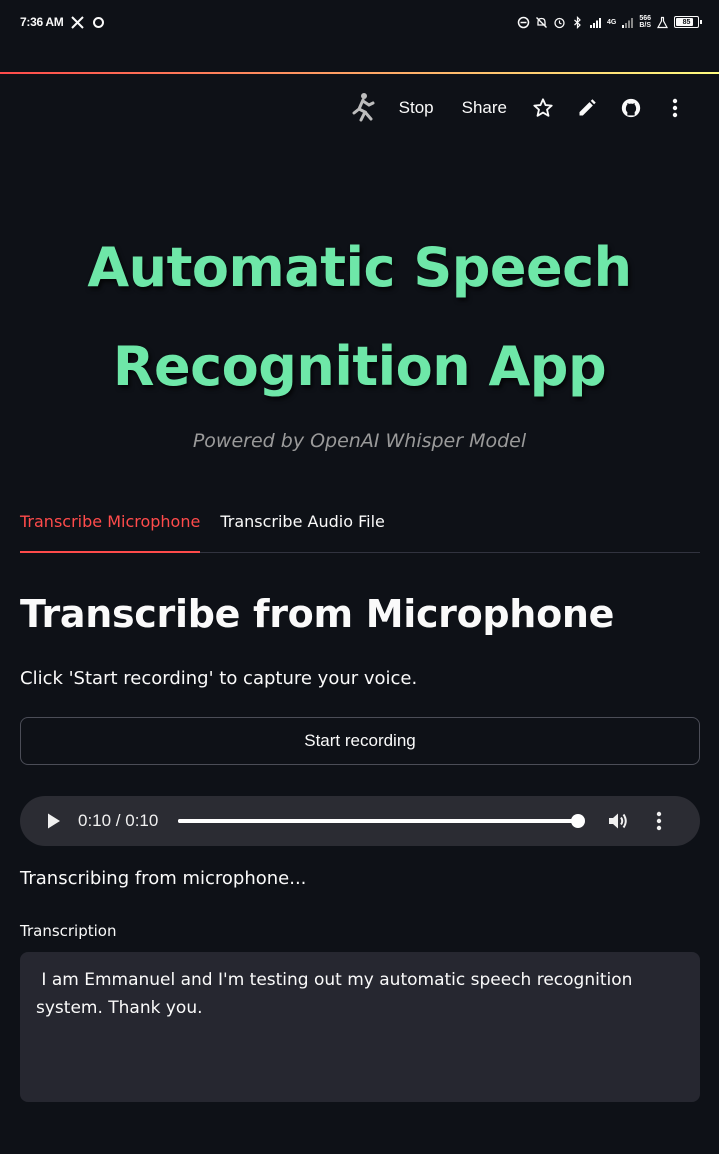 The height and width of the screenshot is (1154, 719). I want to click on star-icon, so click(543, 108).